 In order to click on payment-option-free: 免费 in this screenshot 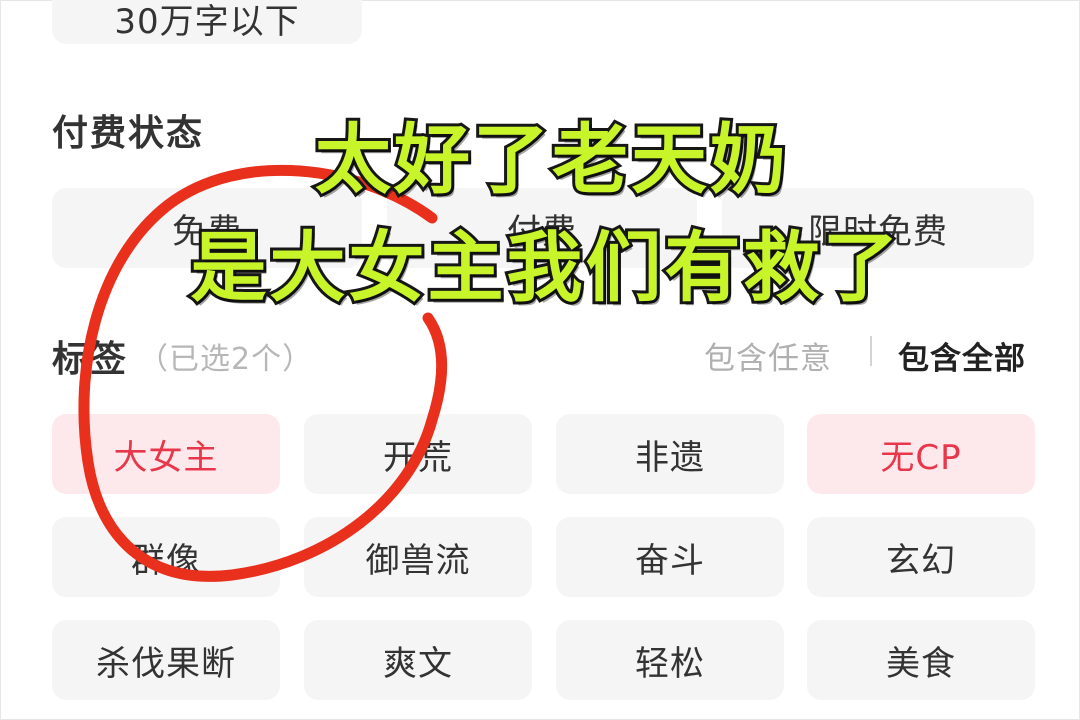, I will do `click(207, 228)`.